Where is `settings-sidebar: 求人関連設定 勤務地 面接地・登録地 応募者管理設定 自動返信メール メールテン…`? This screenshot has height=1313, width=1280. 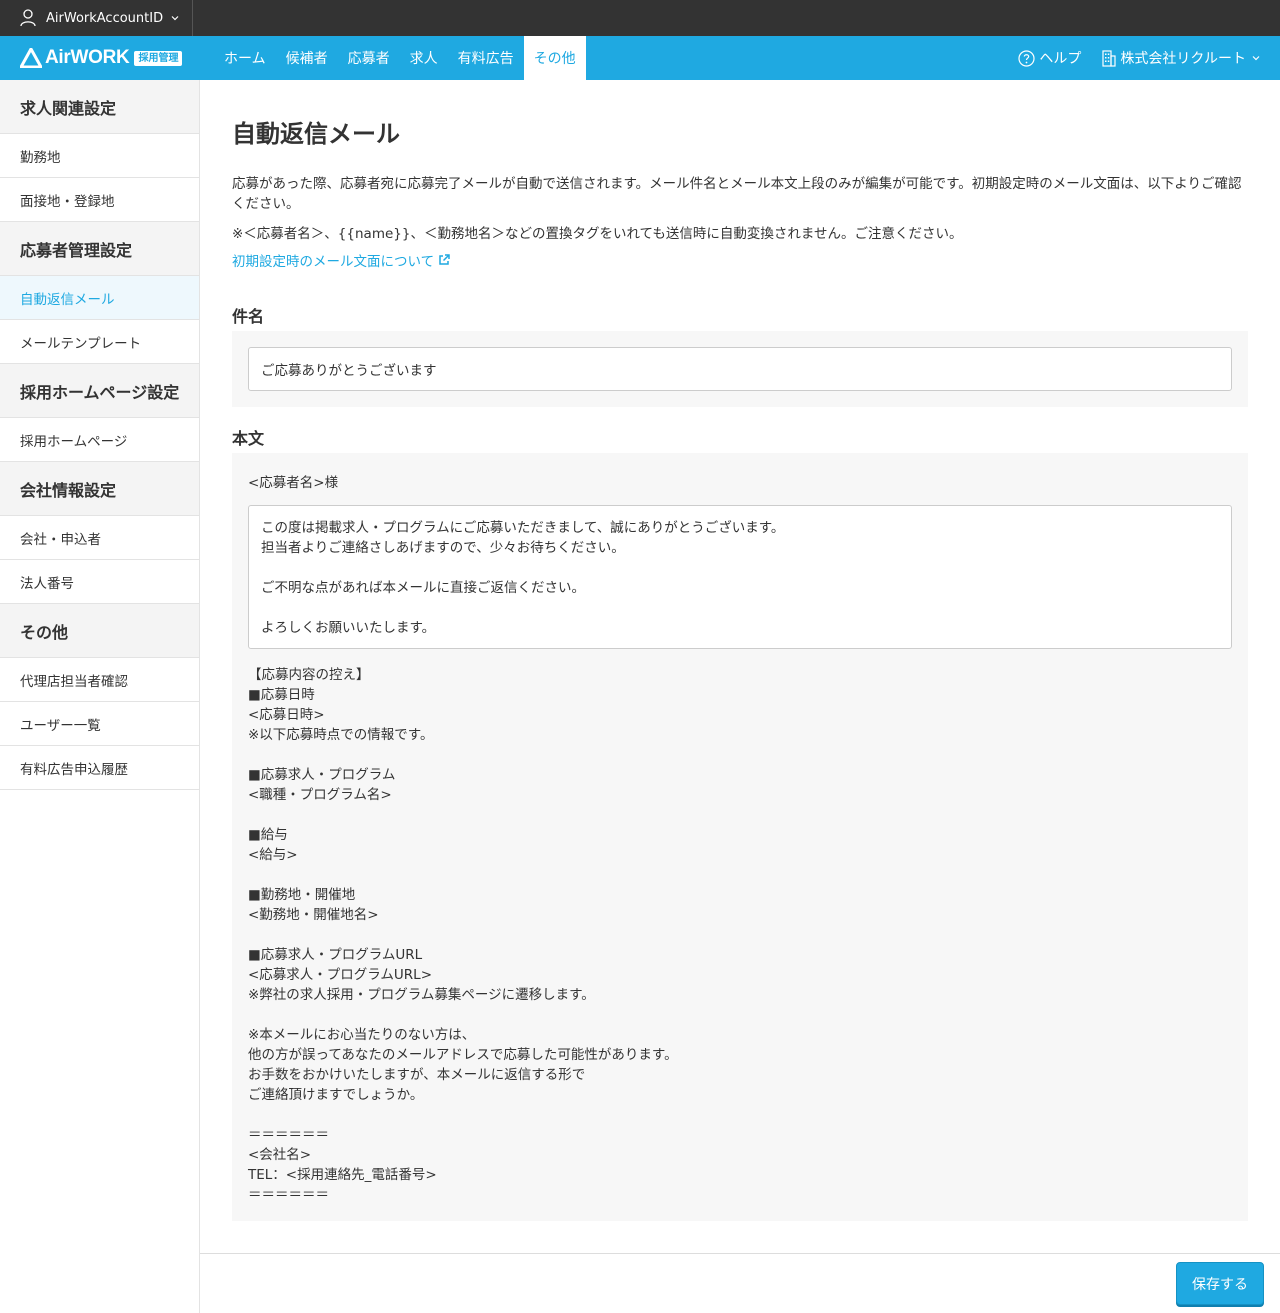 settings-sidebar: 求人関連設定 勤務地 面接地・登録地 応募者管理設定 自動返信メール メールテン… is located at coordinates (100, 696).